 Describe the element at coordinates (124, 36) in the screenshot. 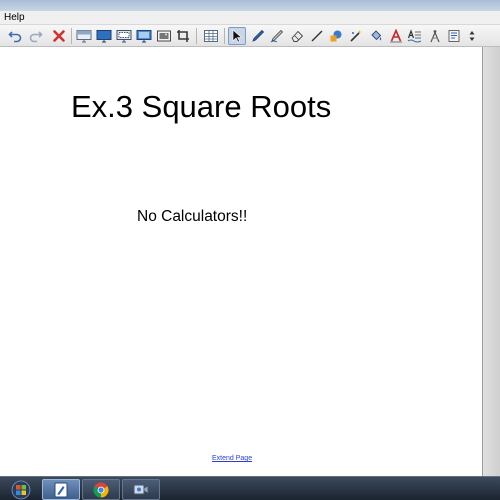

I see `screen-capture-icon` at that location.